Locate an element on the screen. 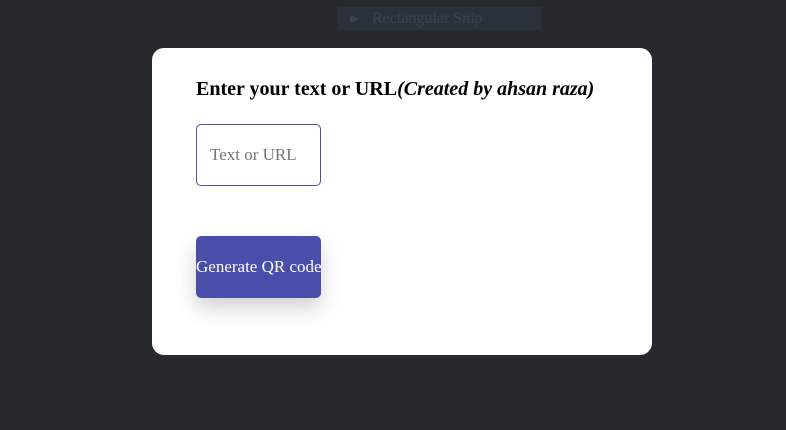  heading-credit: (Created by ahsan raza) is located at coordinates (496, 89).